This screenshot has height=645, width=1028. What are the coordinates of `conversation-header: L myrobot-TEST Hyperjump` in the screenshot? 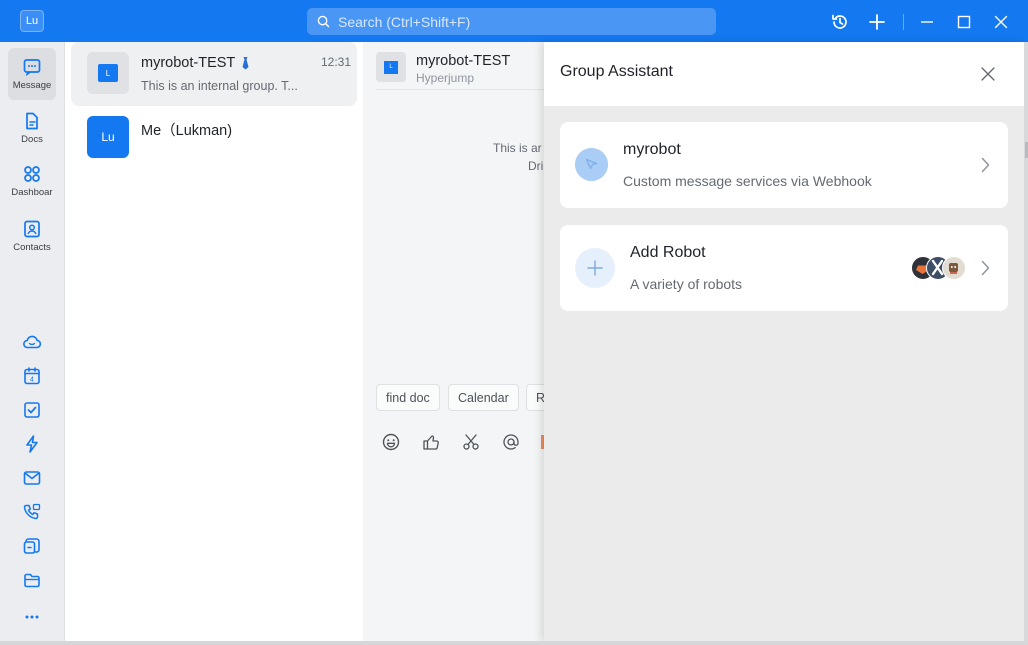 It's located at (460, 72).